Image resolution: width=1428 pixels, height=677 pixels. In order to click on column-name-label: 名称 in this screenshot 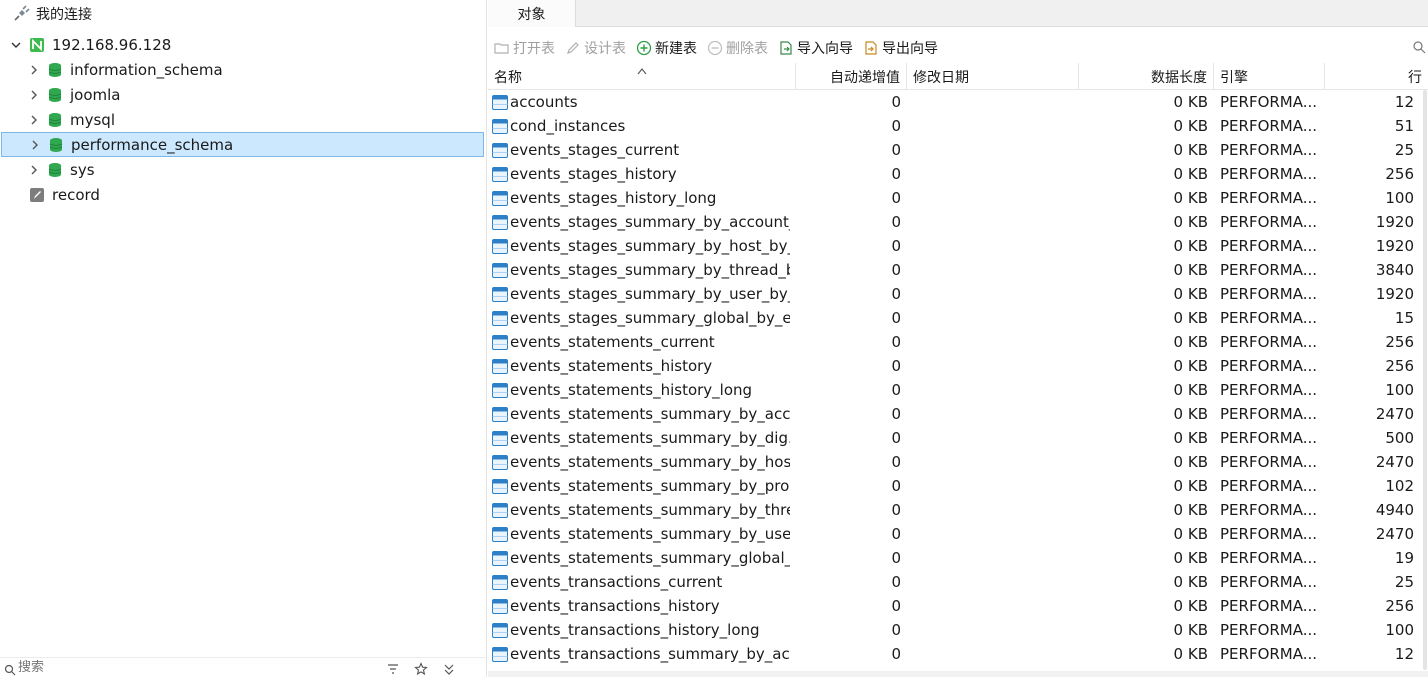, I will do `click(508, 77)`.